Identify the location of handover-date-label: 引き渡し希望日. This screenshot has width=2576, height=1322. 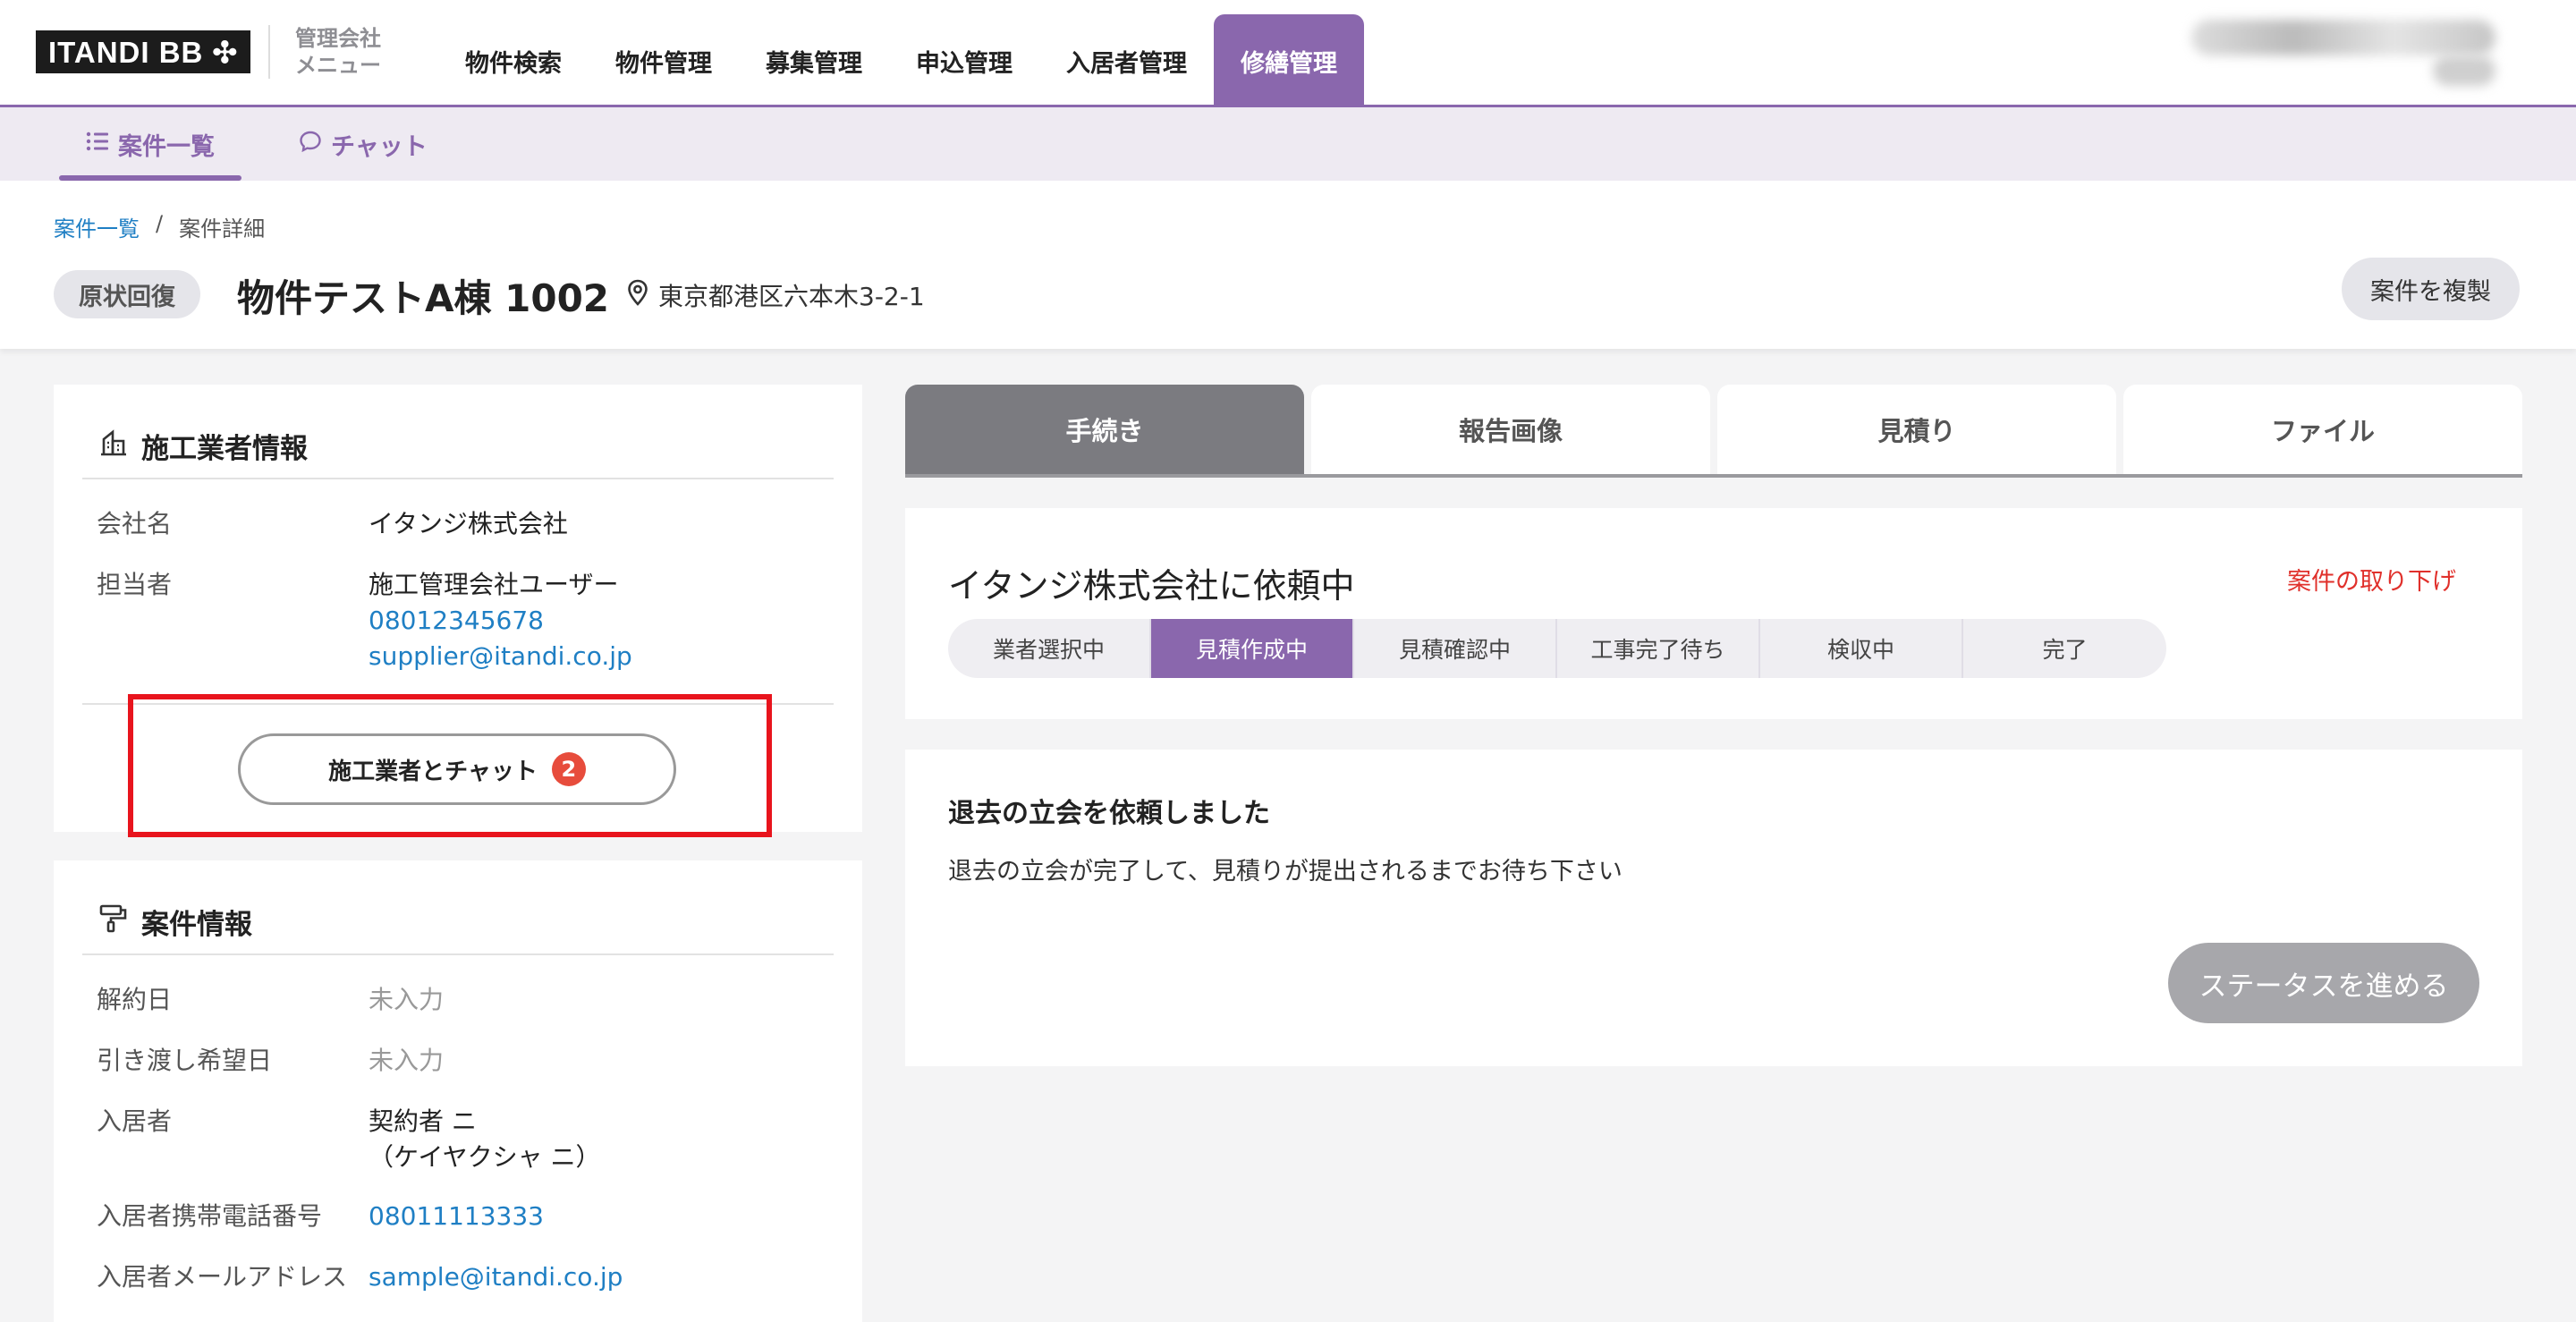
(185, 1061).